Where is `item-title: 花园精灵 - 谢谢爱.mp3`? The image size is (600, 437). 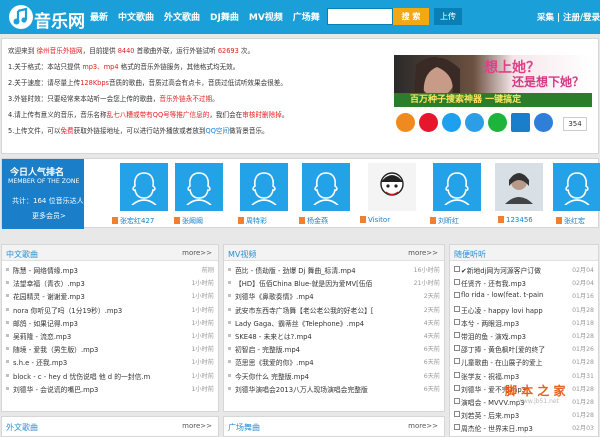 item-title: 花园精灵 - 谢谢爱.mp3 is located at coordinates (49, 296).